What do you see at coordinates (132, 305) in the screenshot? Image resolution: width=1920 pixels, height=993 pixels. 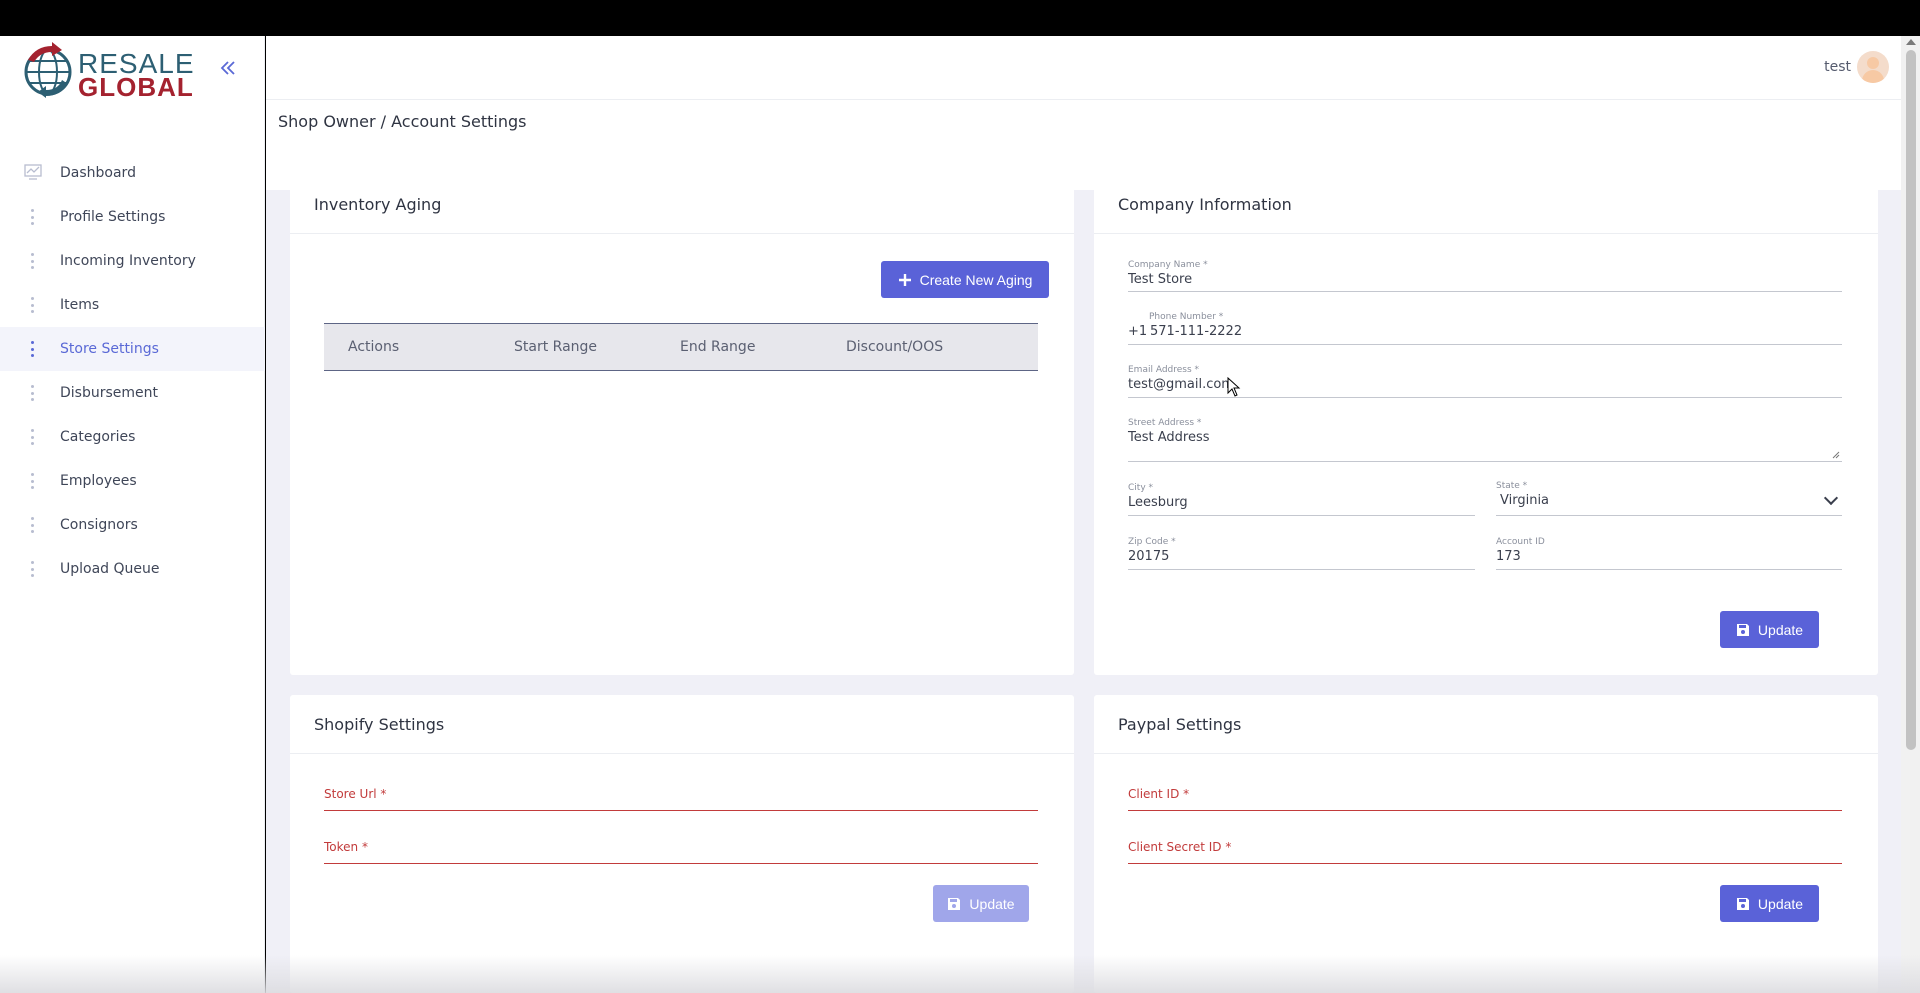 I see `sidebar-item-items: Items` at bounding box center [132, 305].